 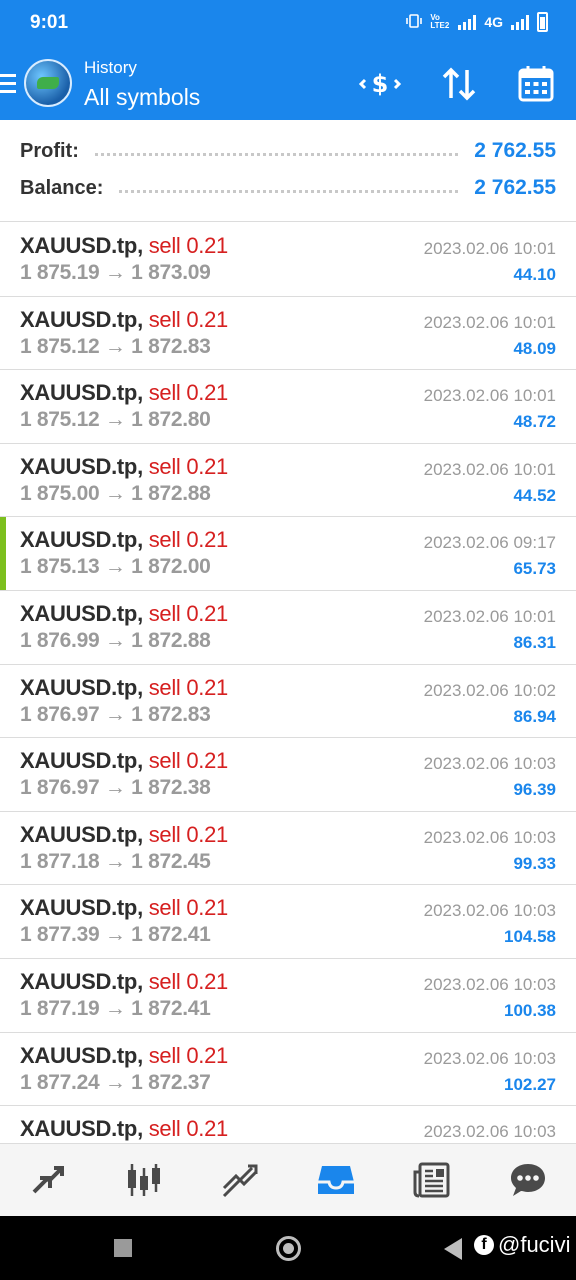 What do you see at coordinates (493, 22) in the screenshot?
I see `network-label: 4G` at bounding box center [493, 22].